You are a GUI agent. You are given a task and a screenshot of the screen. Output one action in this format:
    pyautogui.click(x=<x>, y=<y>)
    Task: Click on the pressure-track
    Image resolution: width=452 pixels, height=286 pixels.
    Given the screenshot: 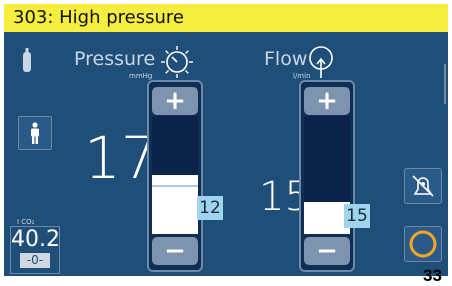 What is the action you would take?
    pyautogui.click(x=175, y=175)
    